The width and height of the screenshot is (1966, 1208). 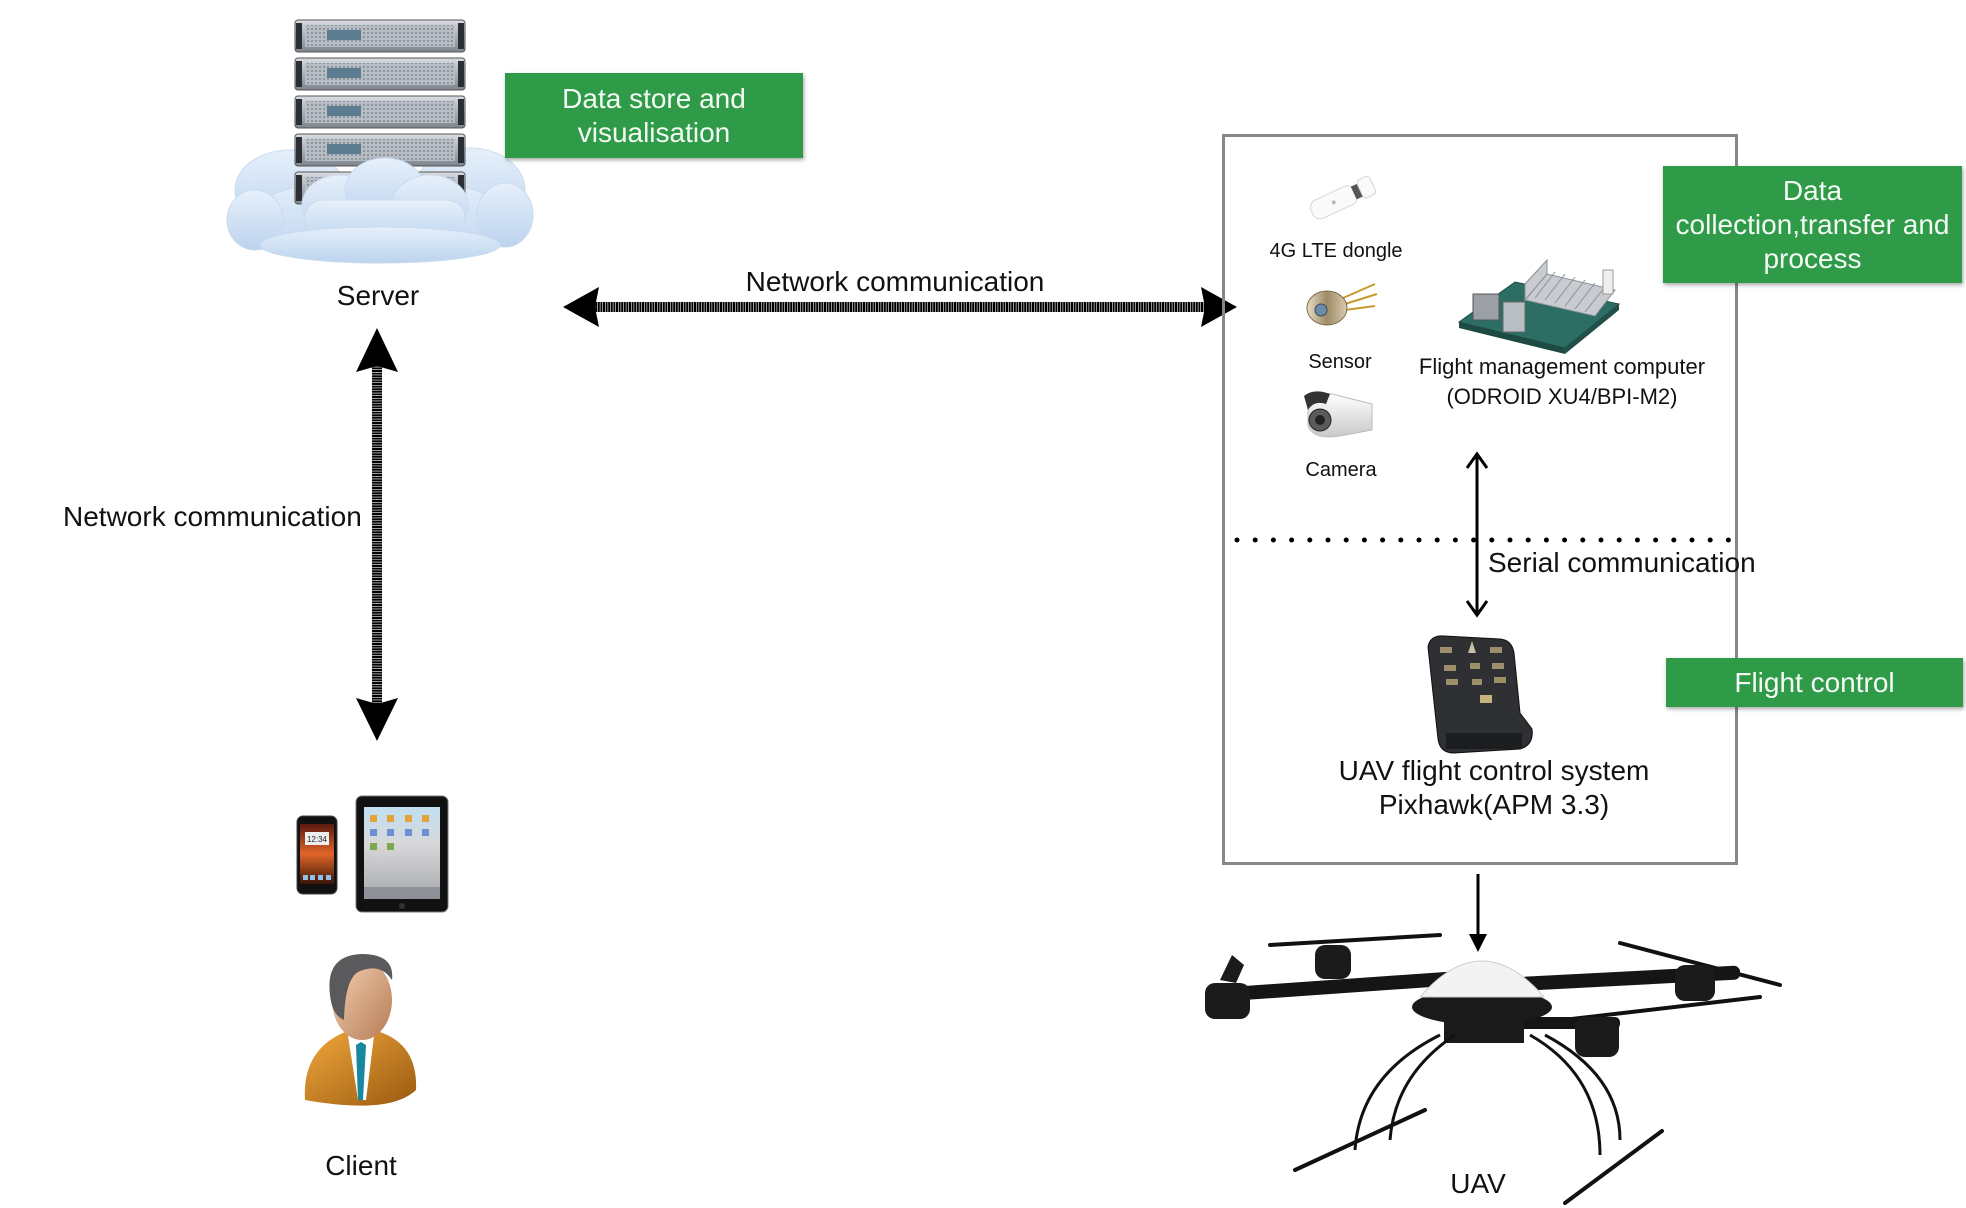 I want to click on serial-link-label: Serial communication, so click(x=1622, y=562).